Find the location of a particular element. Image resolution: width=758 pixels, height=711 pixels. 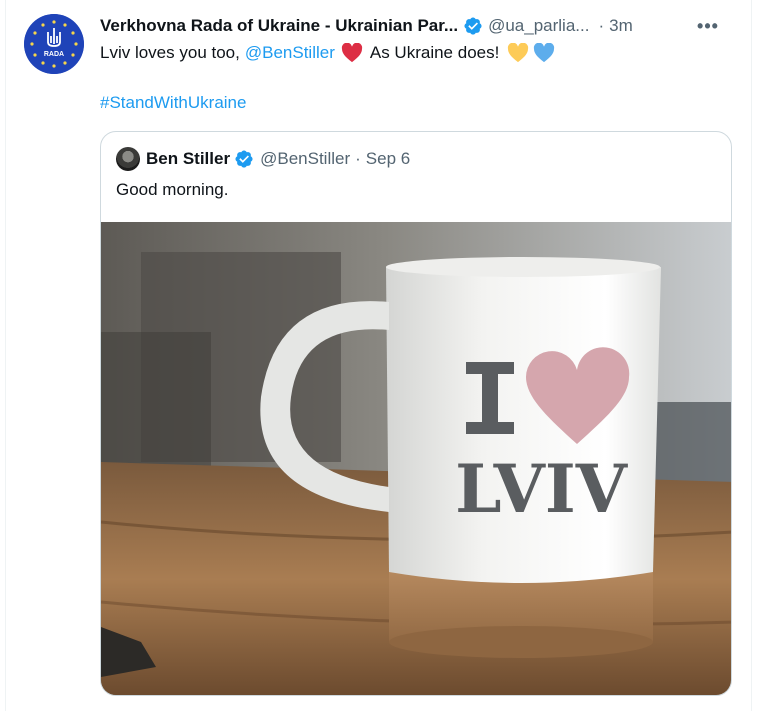

more-horizontal-icon: ••• is located at coordinates (708, 26).